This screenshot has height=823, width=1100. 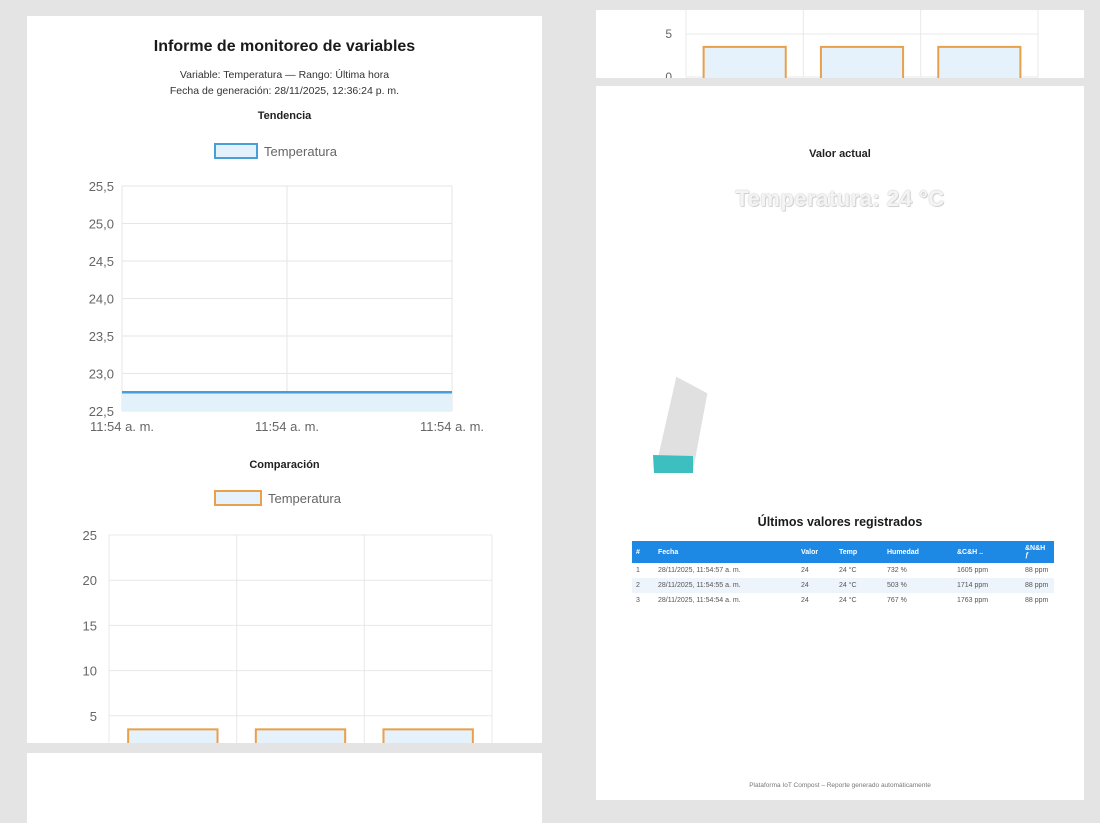 I want to click on y-tick-label: 10, so click(x=90, y=671).